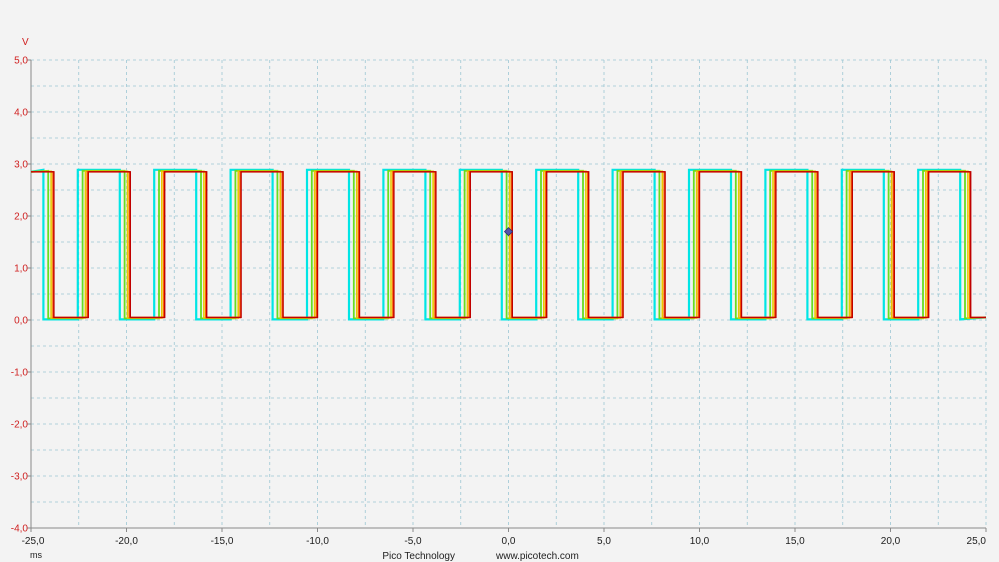 Image resolution: width=999 pixels, height=562 pixels. Describe the element at coordinates (317, 541) in the screenshot. I see `x-tick-label: -10,0` at that location.